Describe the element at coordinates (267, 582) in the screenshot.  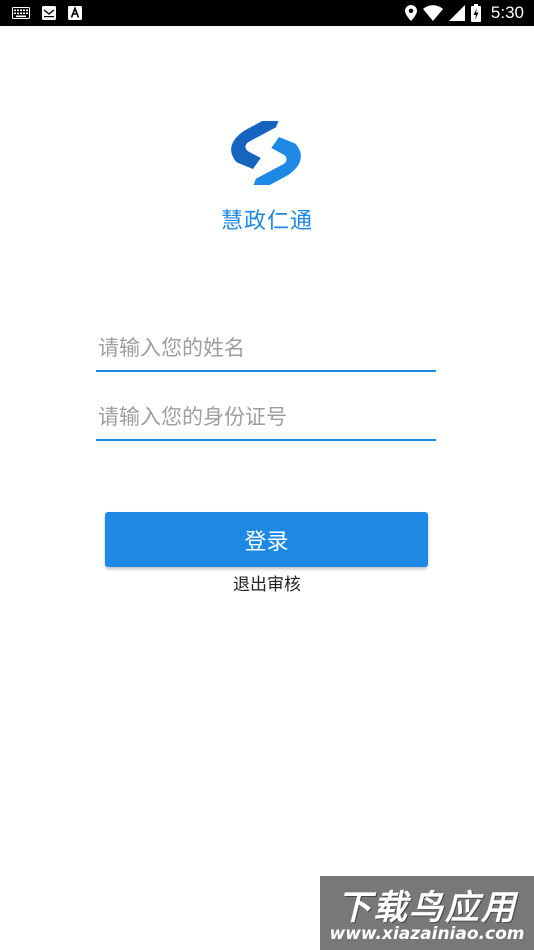
I see `exit-review-link: 退出审核` at that location.